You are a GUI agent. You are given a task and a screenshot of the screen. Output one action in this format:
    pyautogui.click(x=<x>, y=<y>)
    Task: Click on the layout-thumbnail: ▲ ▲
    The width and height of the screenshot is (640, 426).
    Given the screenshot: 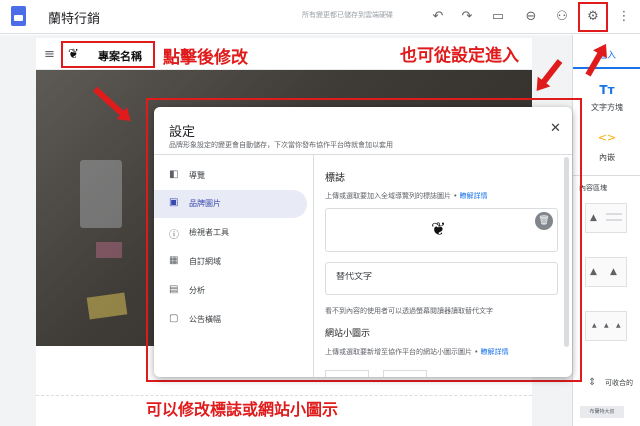 What is the action you would take?
    pyautogui.click(x=606, y=272)
    